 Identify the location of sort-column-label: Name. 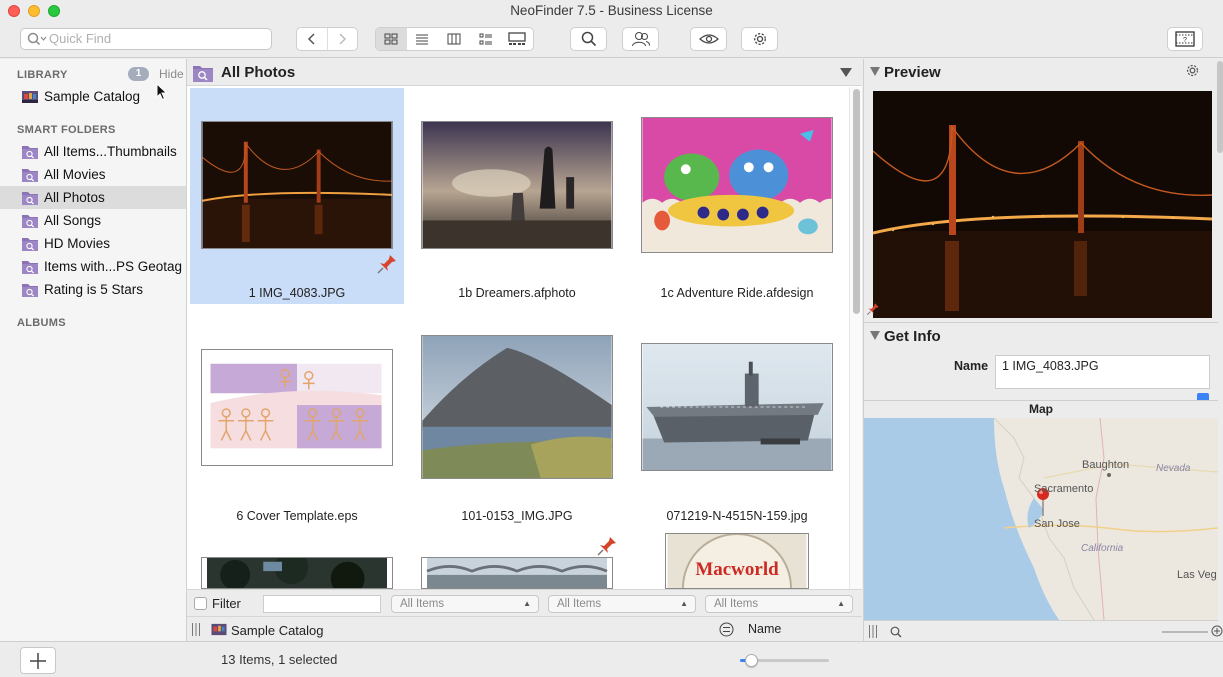
(764, 629).